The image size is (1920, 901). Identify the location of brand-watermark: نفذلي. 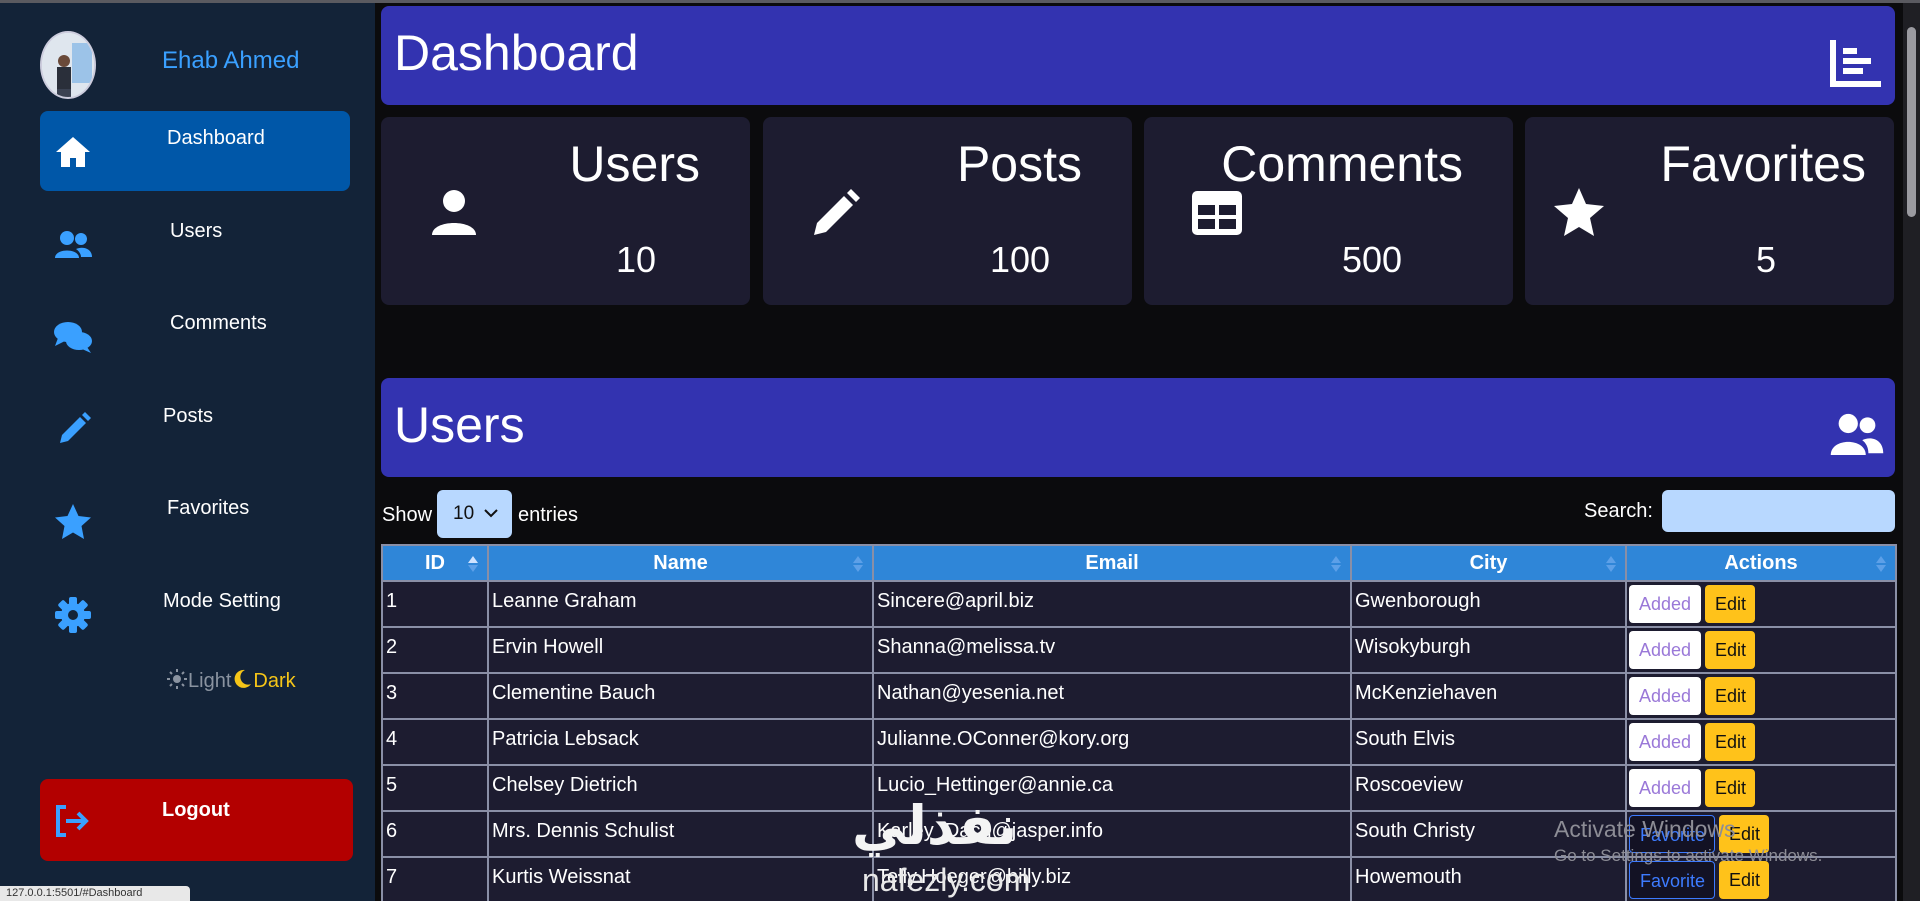
(935, 826).